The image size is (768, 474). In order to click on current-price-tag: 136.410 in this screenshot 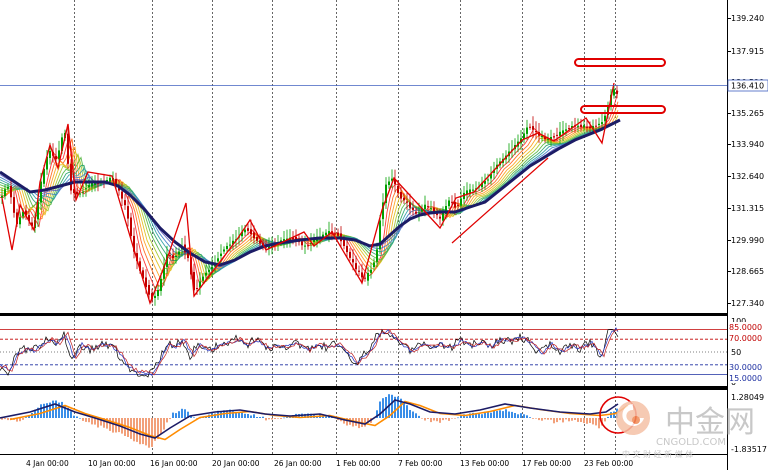, I will do `click(747, 85)`.